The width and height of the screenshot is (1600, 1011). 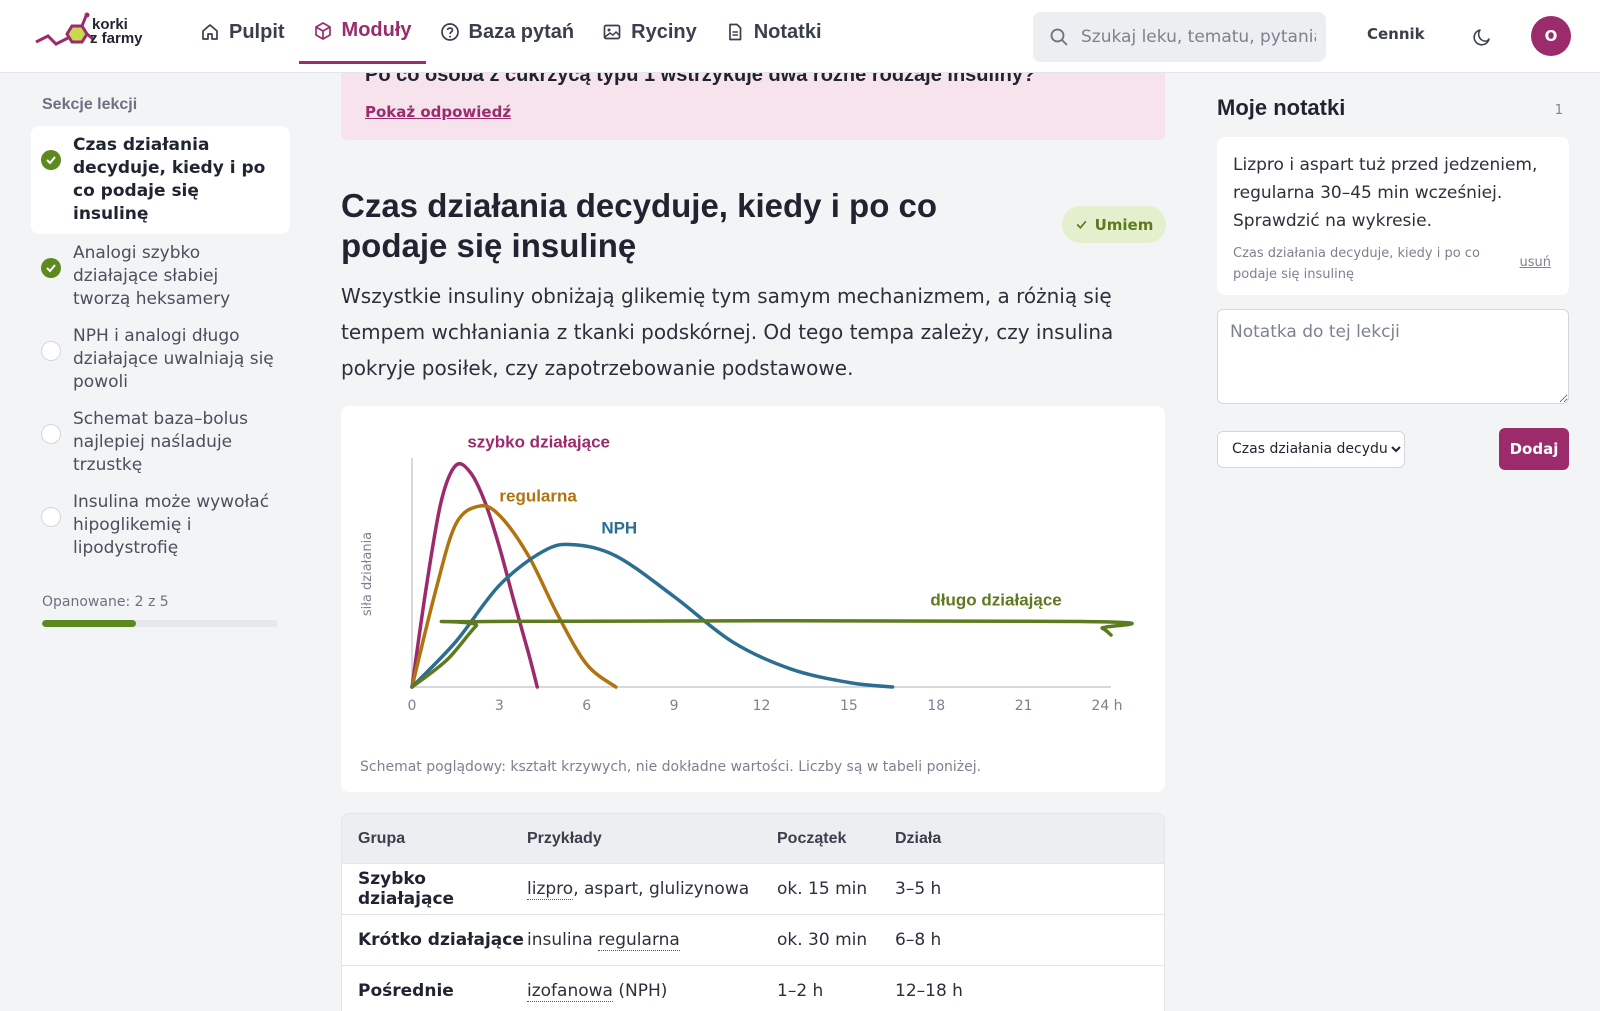 What do you see at coordinates (586, 706) in the screenshot?
I see `x-tick-label: 6` at bounding box center [586, 706].